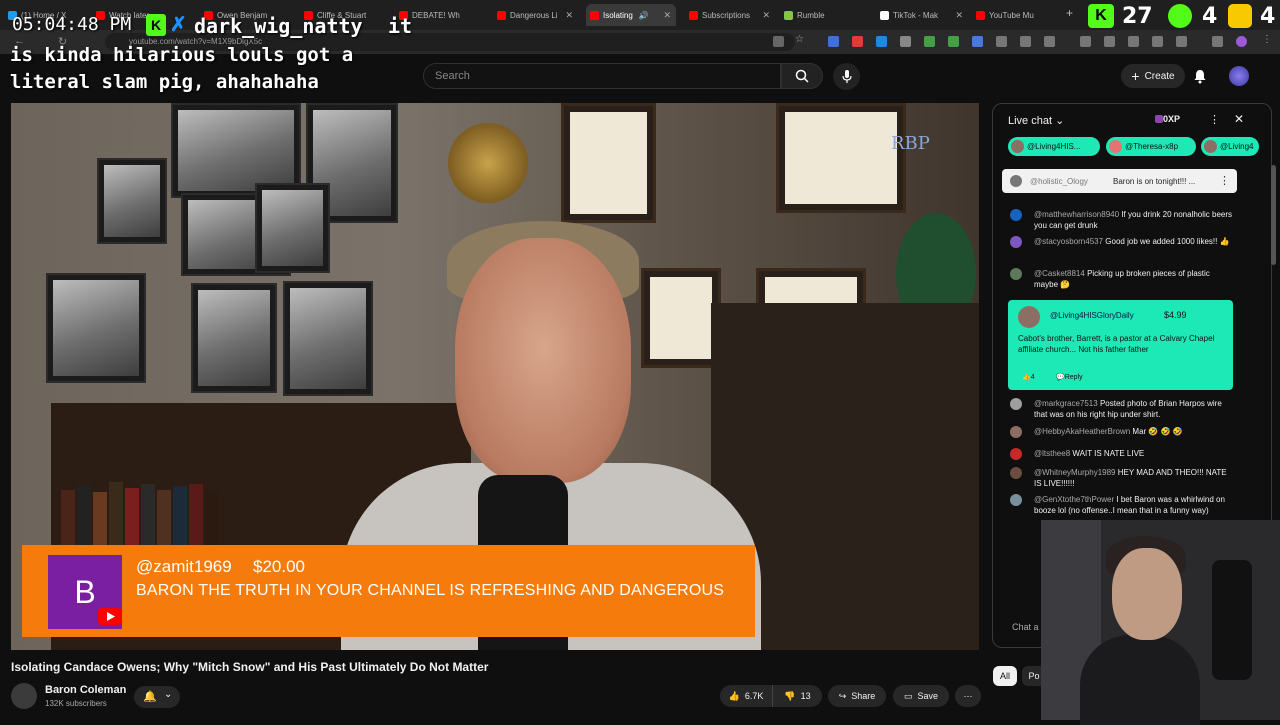  I want to click on xp-counter: 0XP, so click(1171, 119).